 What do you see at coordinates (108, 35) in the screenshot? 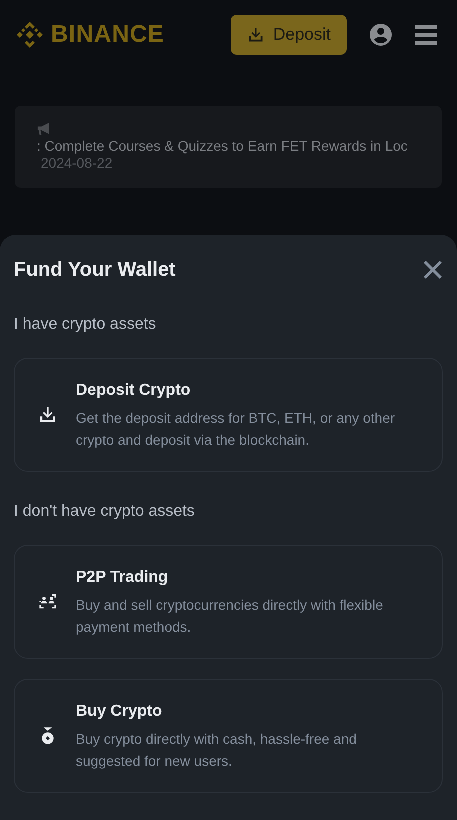
I see `brand-logo-text: BINANCE` at bounding box center [108, 35].